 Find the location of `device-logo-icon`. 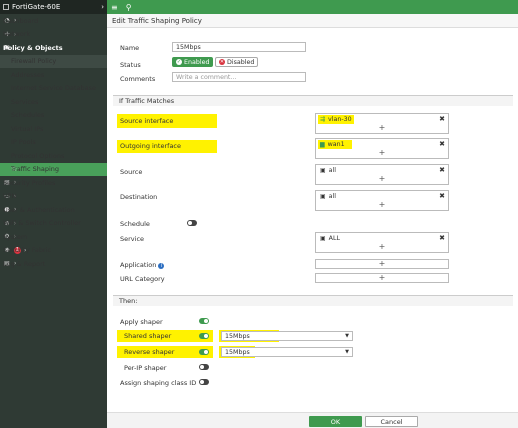

device-logo-icon is located at coordinates (6, 7).